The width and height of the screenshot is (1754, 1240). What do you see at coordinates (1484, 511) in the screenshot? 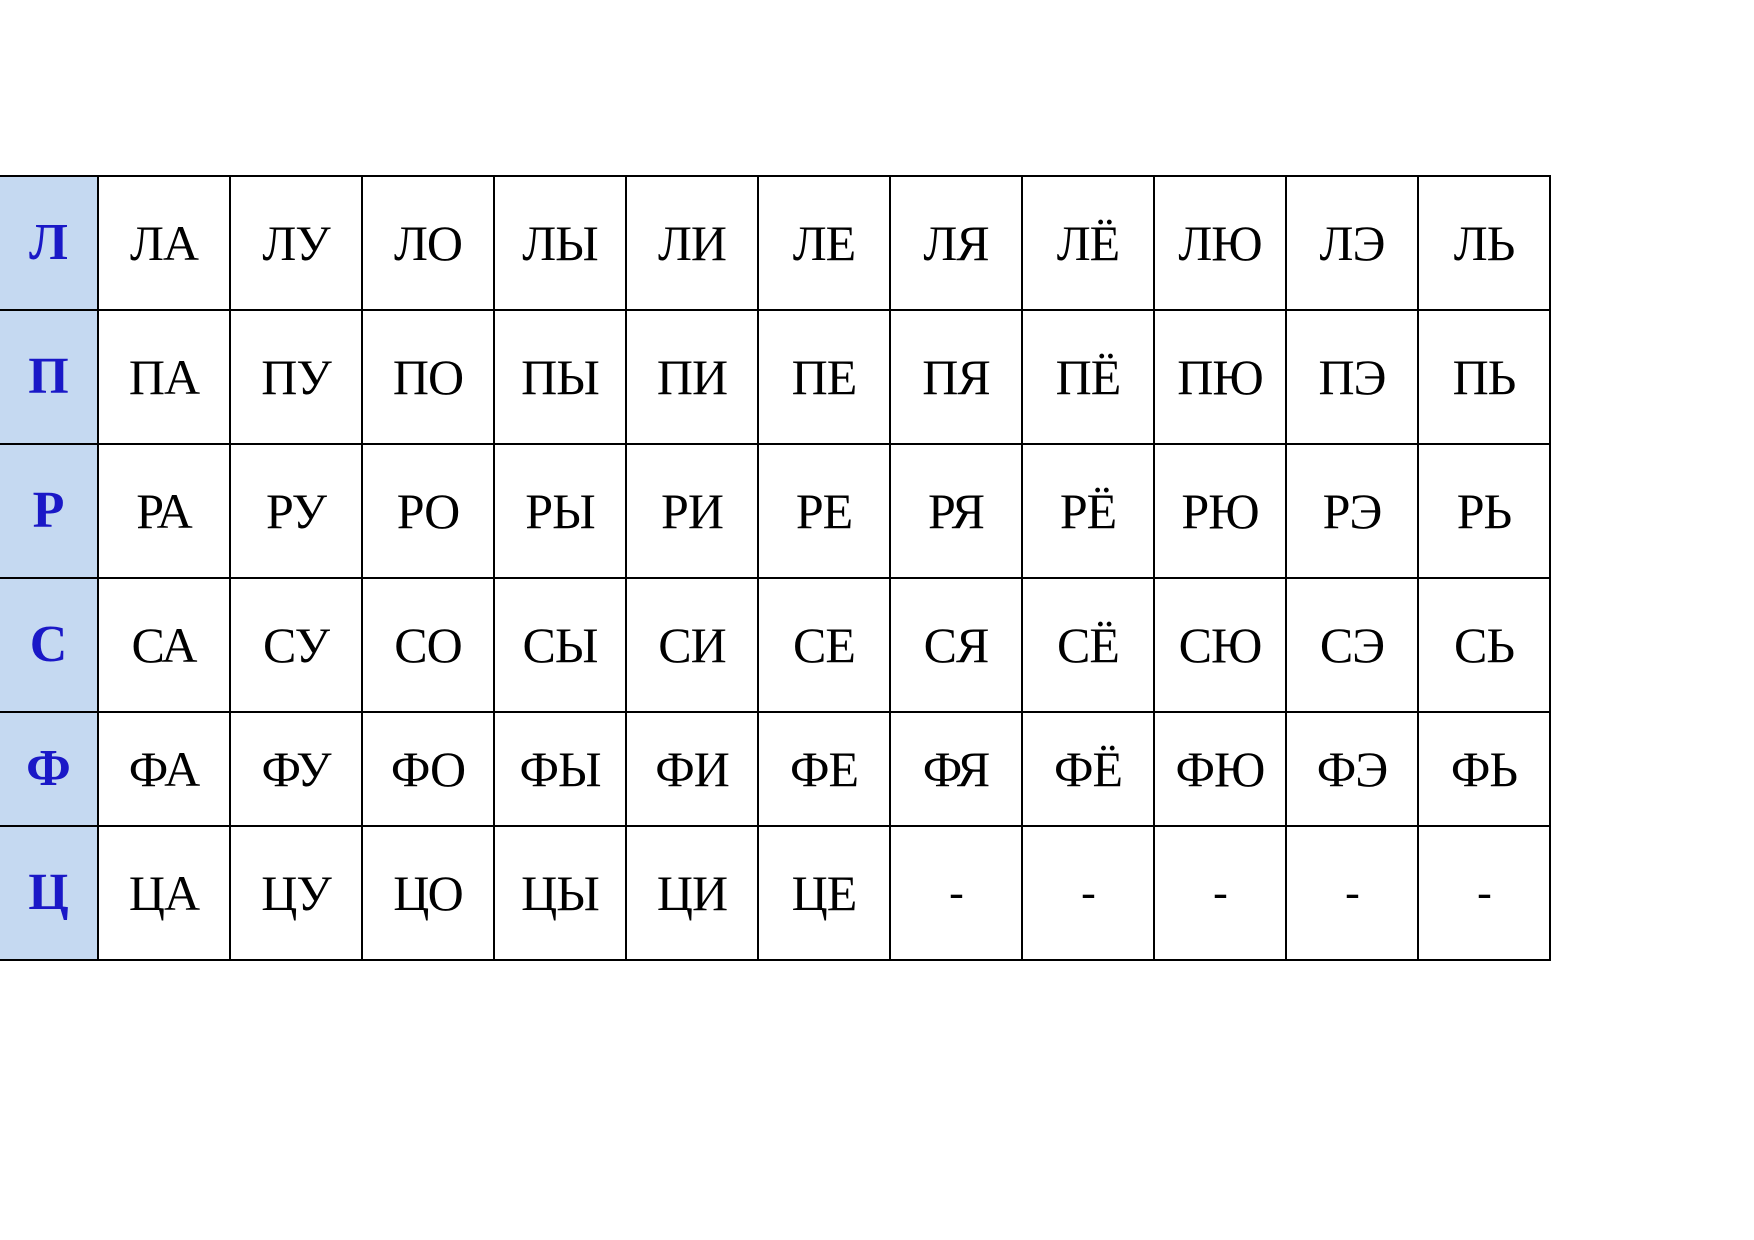
I see `syllable-cell: РЬ` at bounding box center [1484, 511].